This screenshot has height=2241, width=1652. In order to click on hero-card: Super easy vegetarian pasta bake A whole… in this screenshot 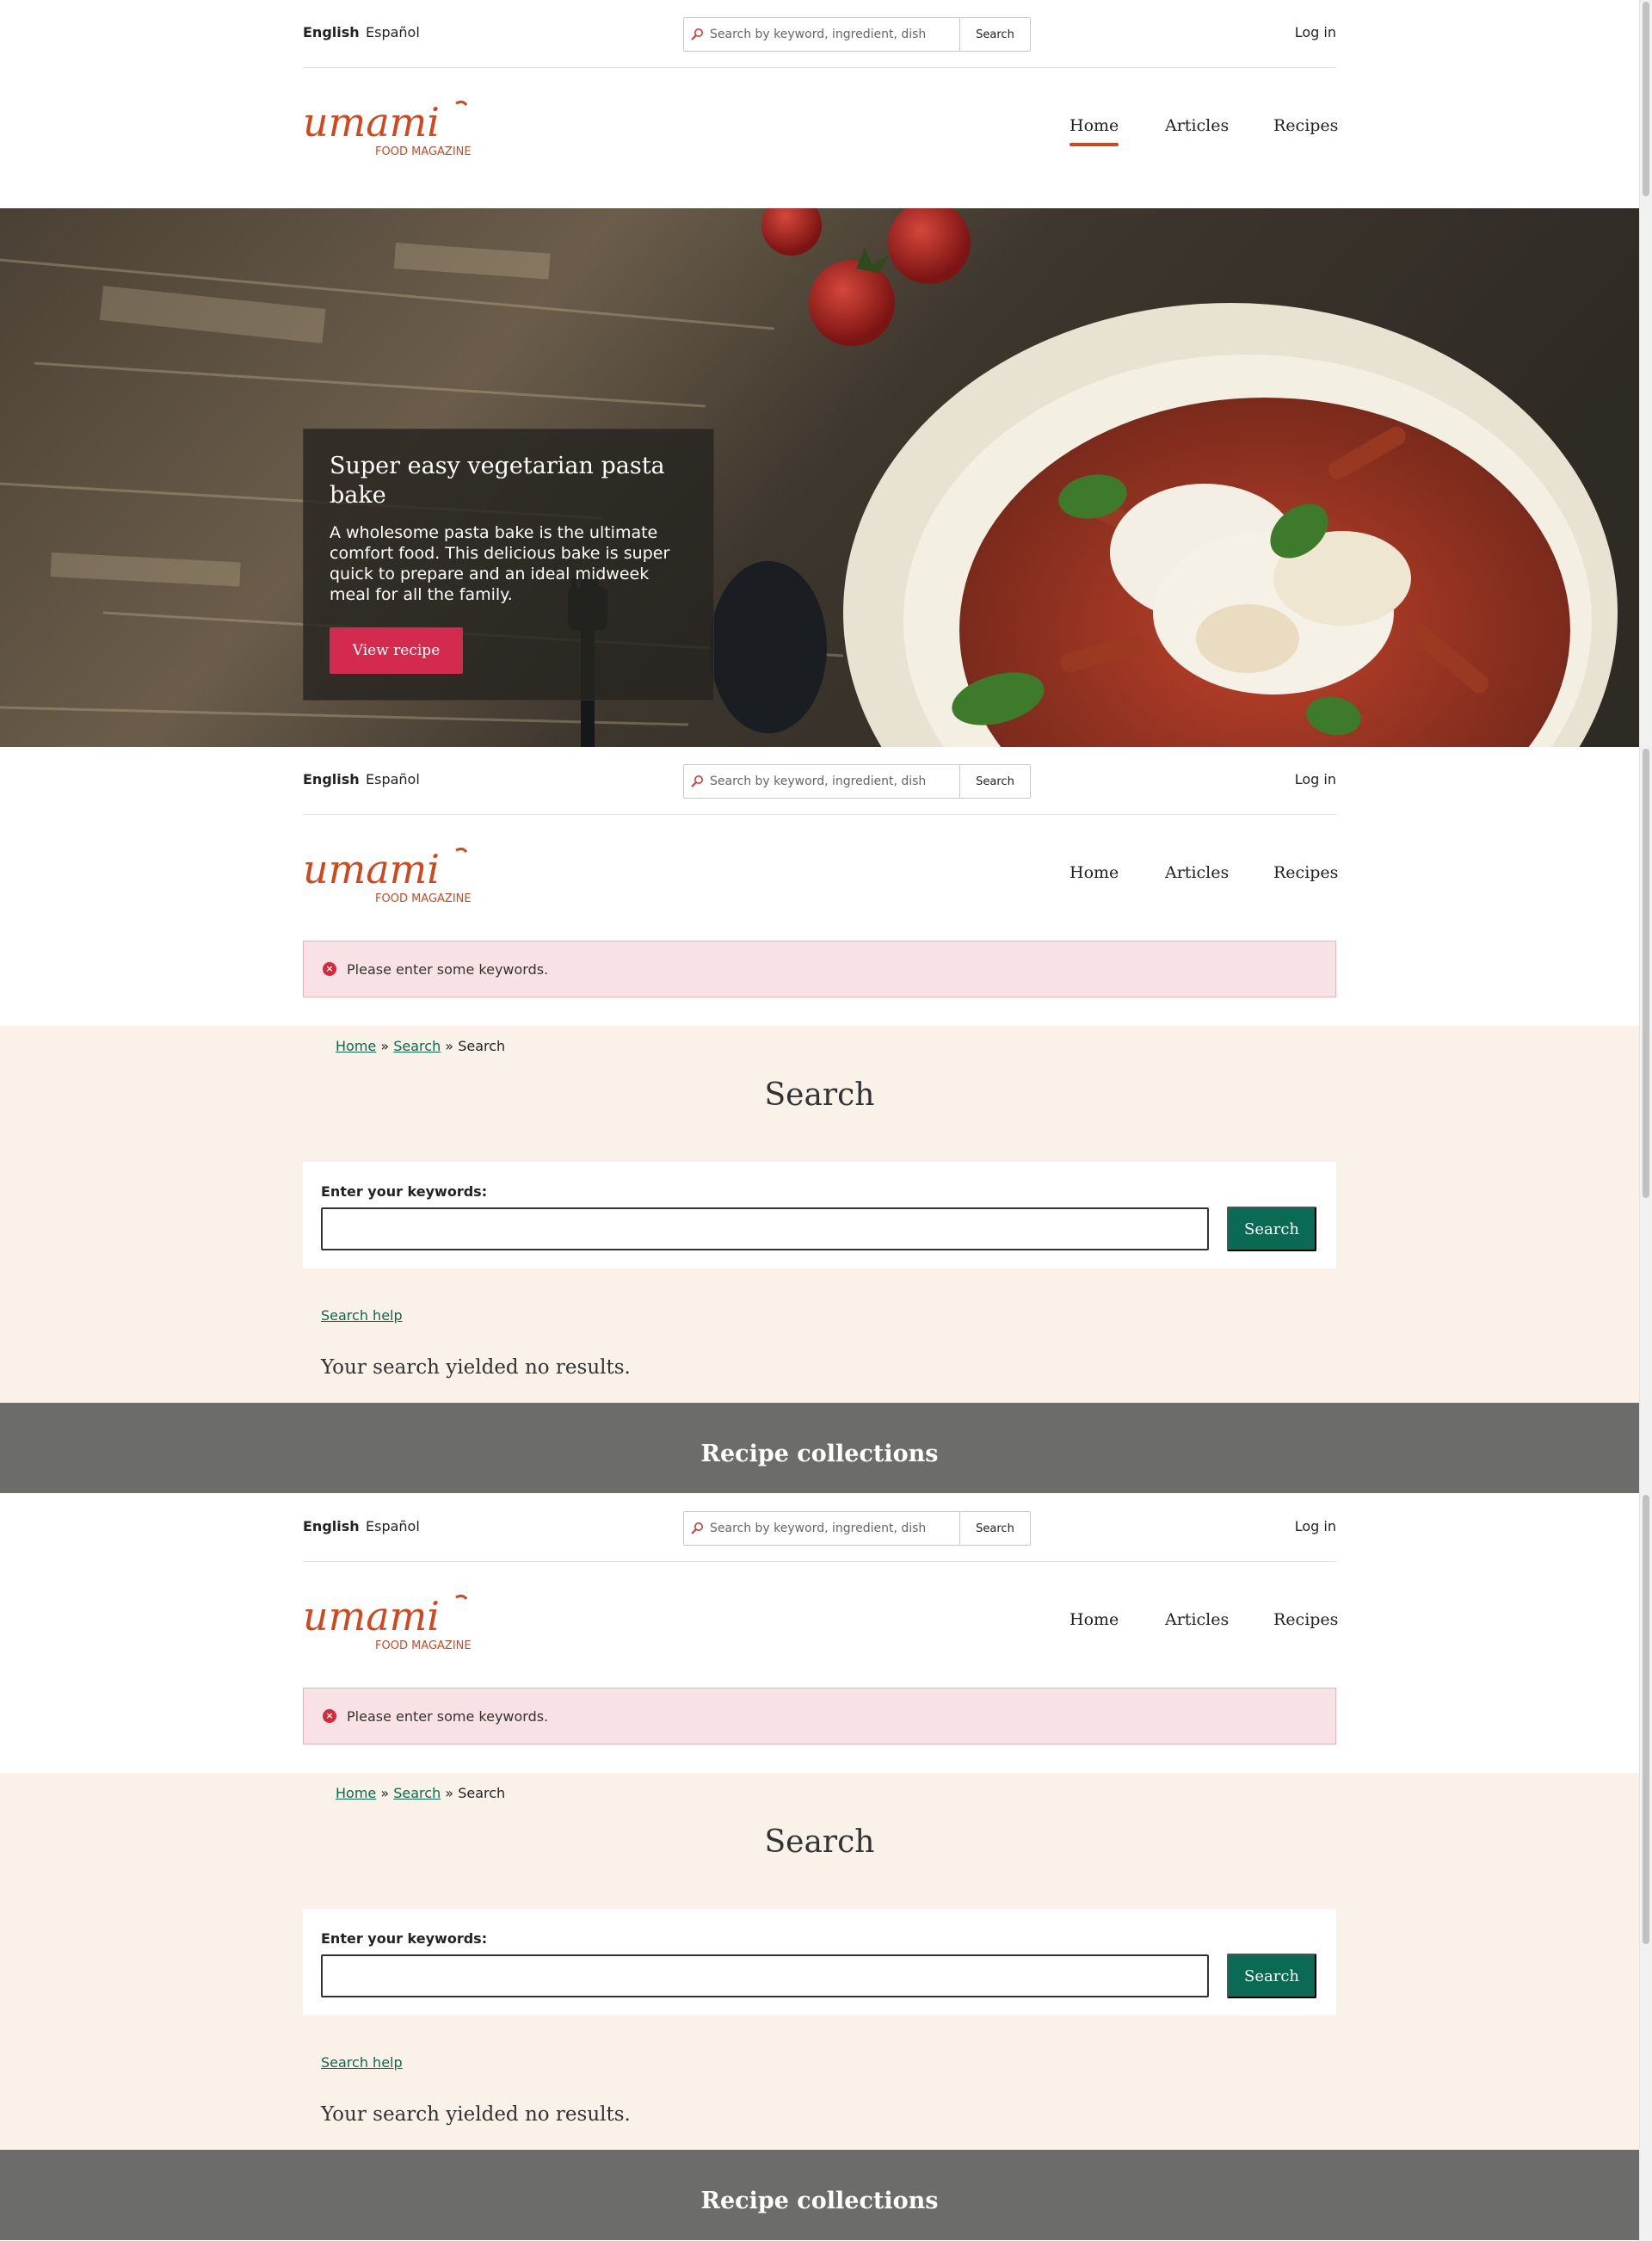, I will do `click(508, 565)`.